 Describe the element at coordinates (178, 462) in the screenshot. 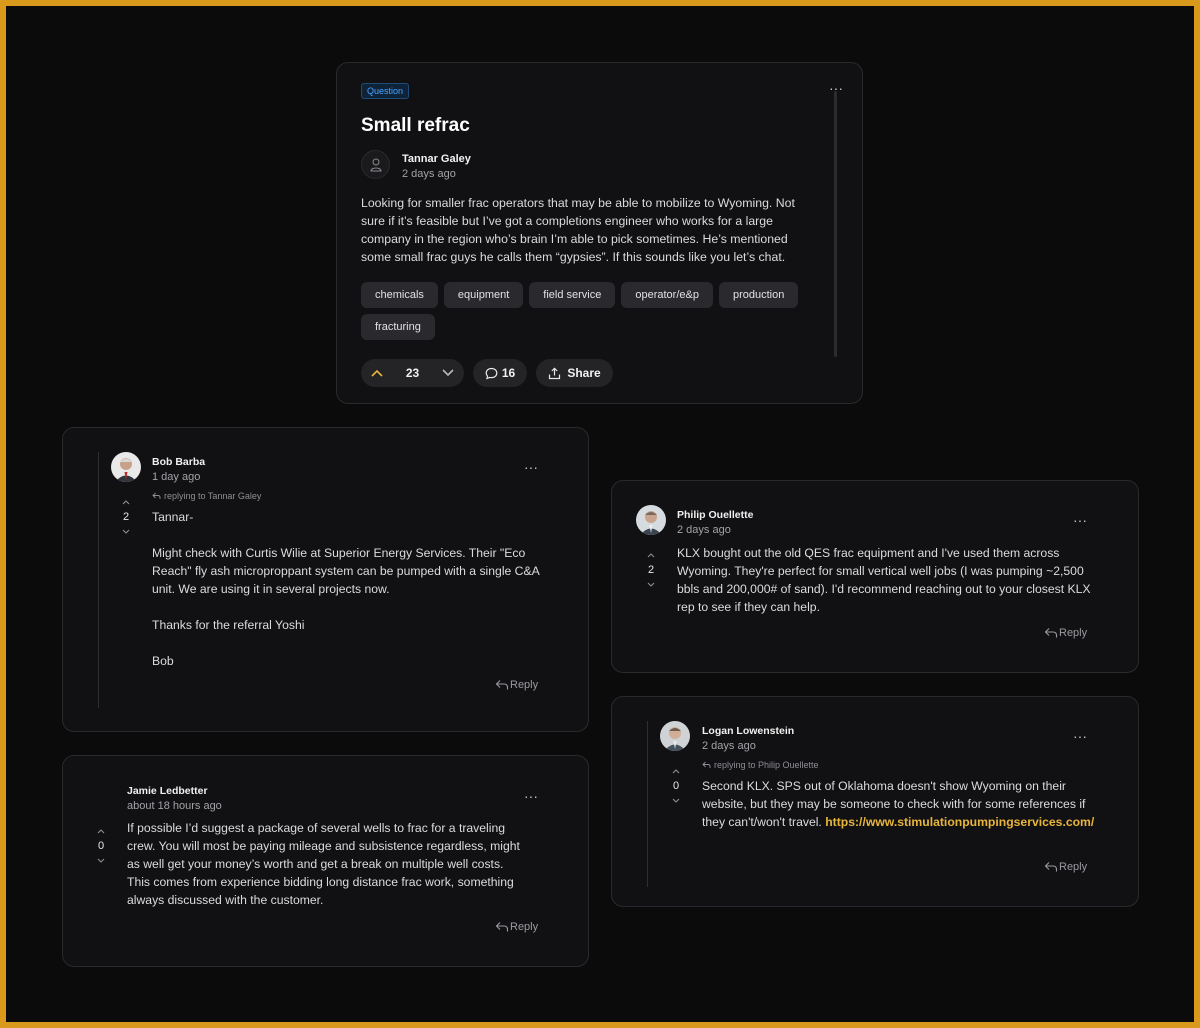

I see `comment-author: Bob Barba` at that location.